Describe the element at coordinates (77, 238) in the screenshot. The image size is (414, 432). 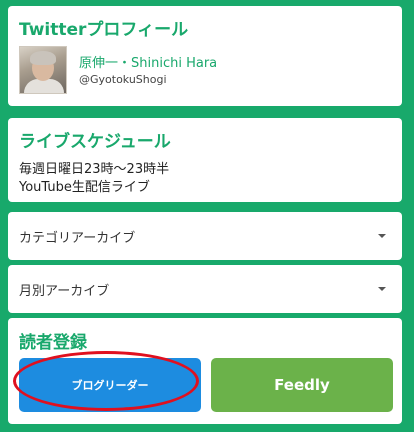
I see `category-archive-label: カテゴリアーカイブ` at that location.